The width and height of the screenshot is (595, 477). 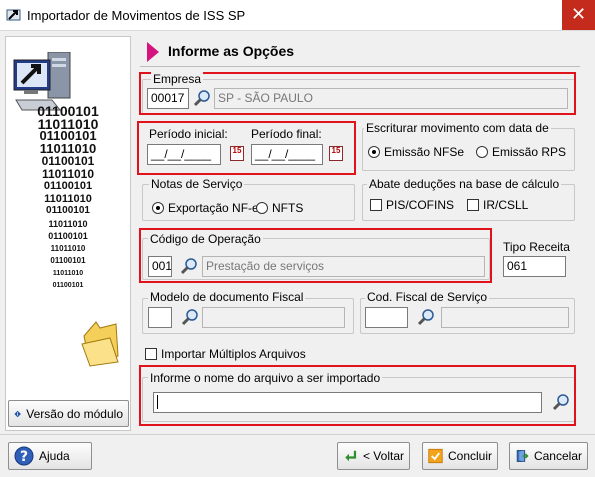 I want to click on check-icon, so click(x=435, y=456).